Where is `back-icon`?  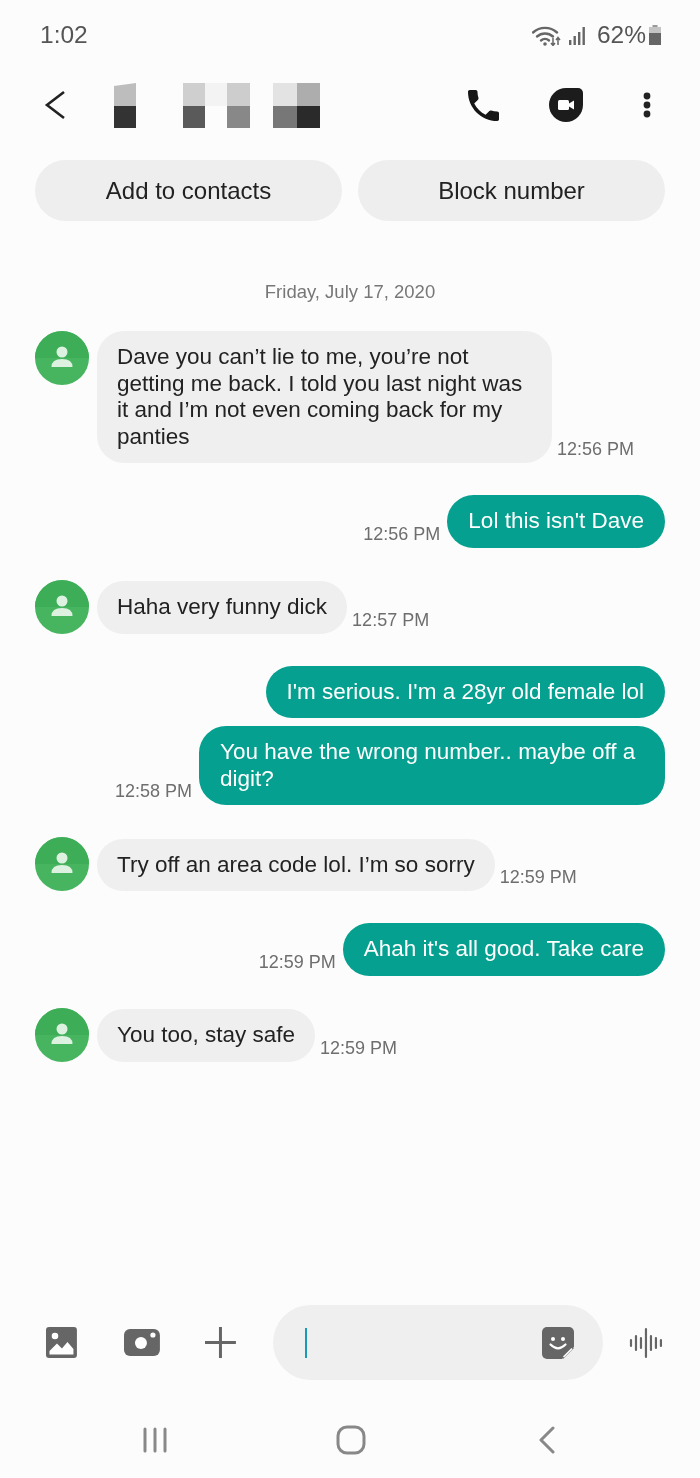 back-icon is located at coordinates (55, 105).